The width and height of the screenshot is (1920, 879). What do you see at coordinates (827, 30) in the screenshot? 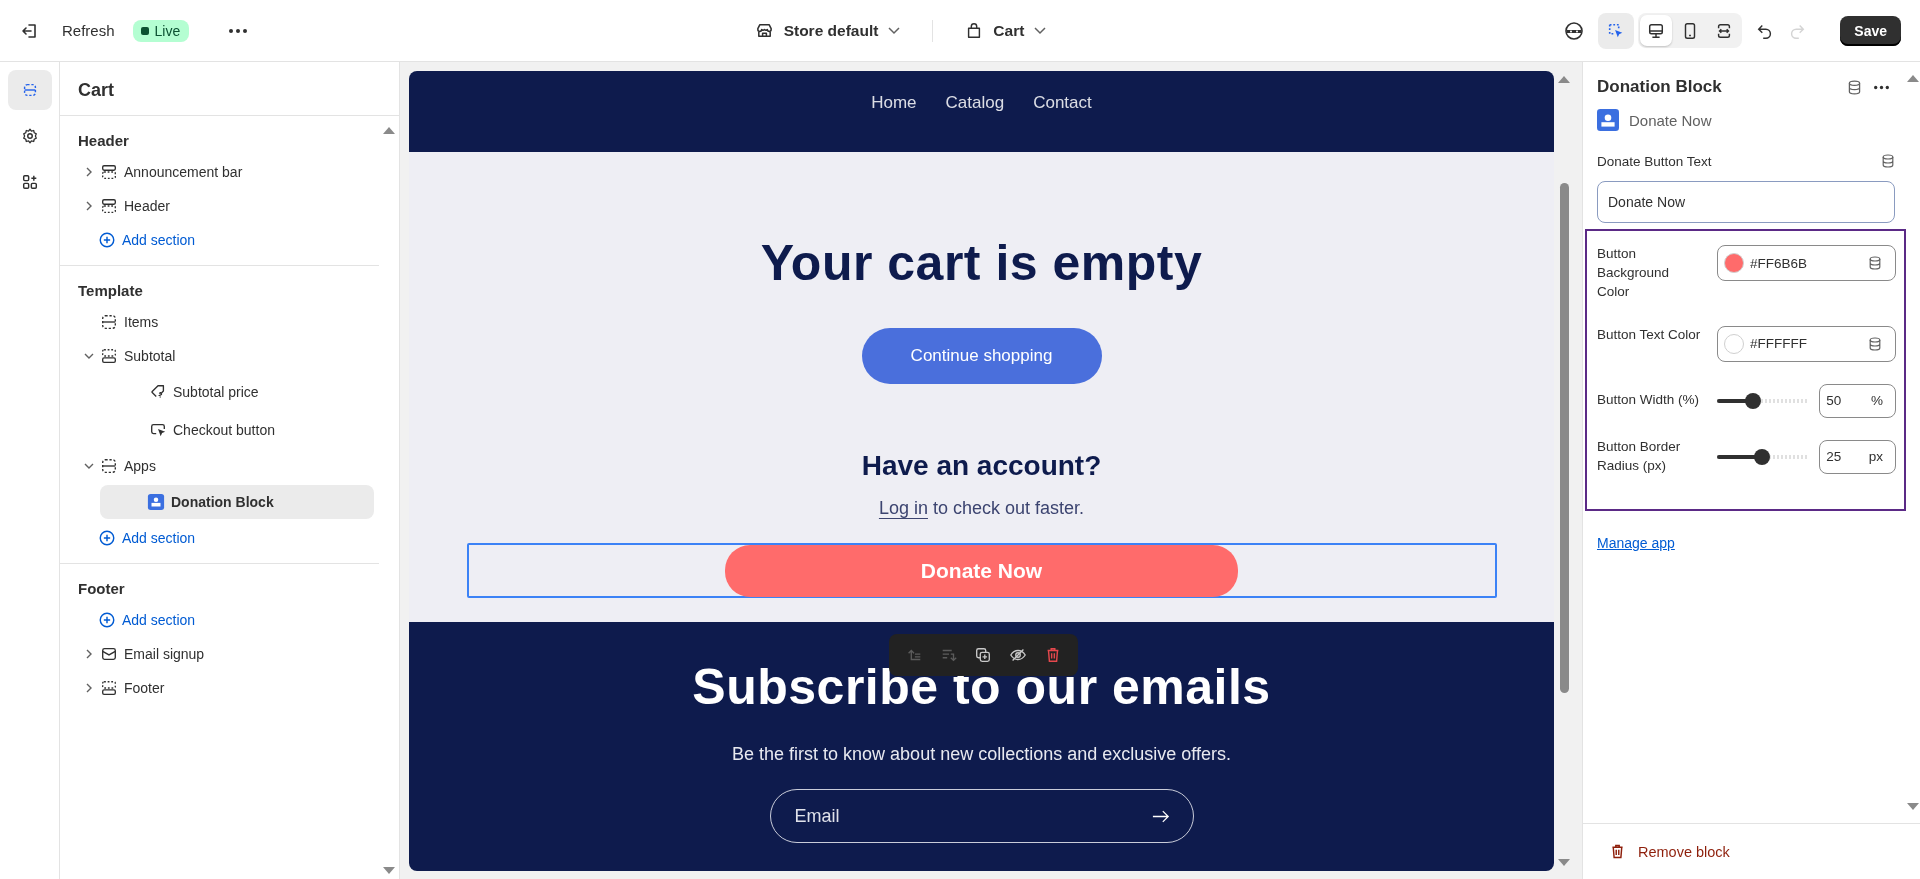
I see `theme-dropdown: Store default` at bounding box center [827, 30].